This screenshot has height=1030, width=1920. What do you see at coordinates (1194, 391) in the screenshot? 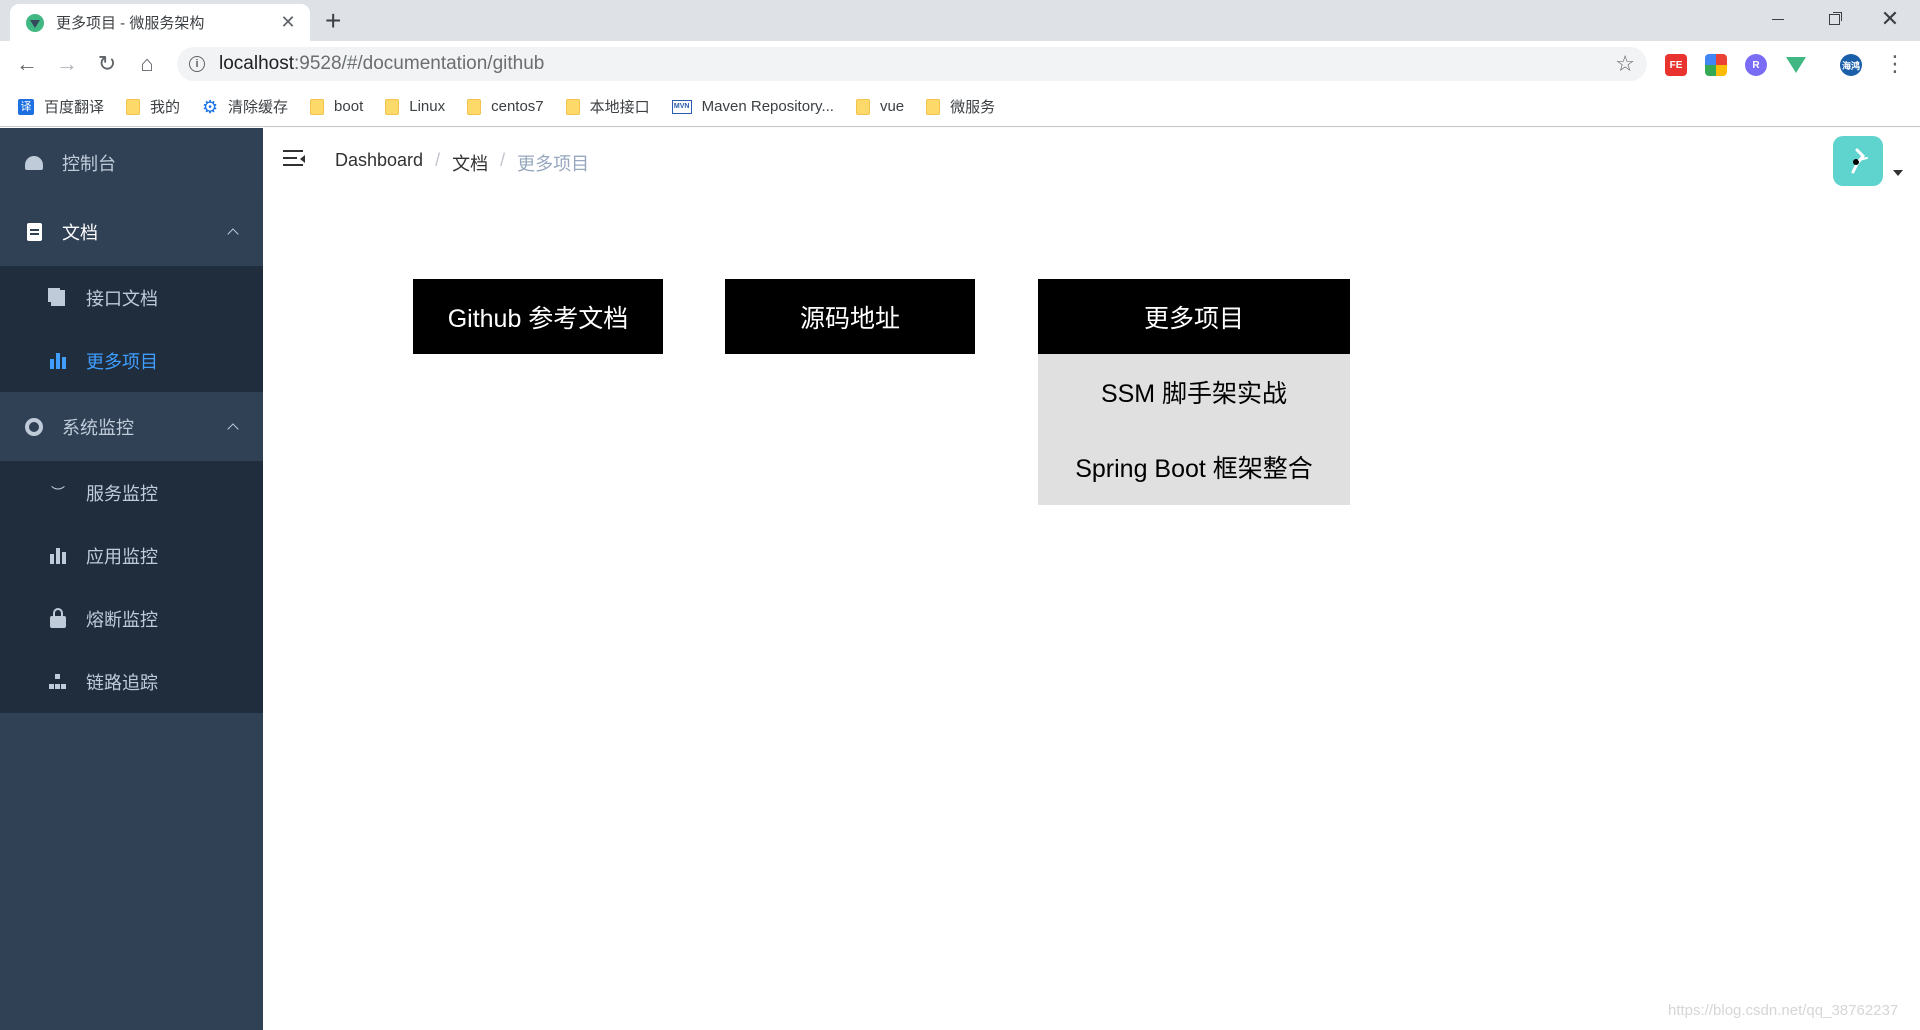
I see `dropdown-item-ssm: SSM 脚手架实战` at bounding box center [1194, 391].